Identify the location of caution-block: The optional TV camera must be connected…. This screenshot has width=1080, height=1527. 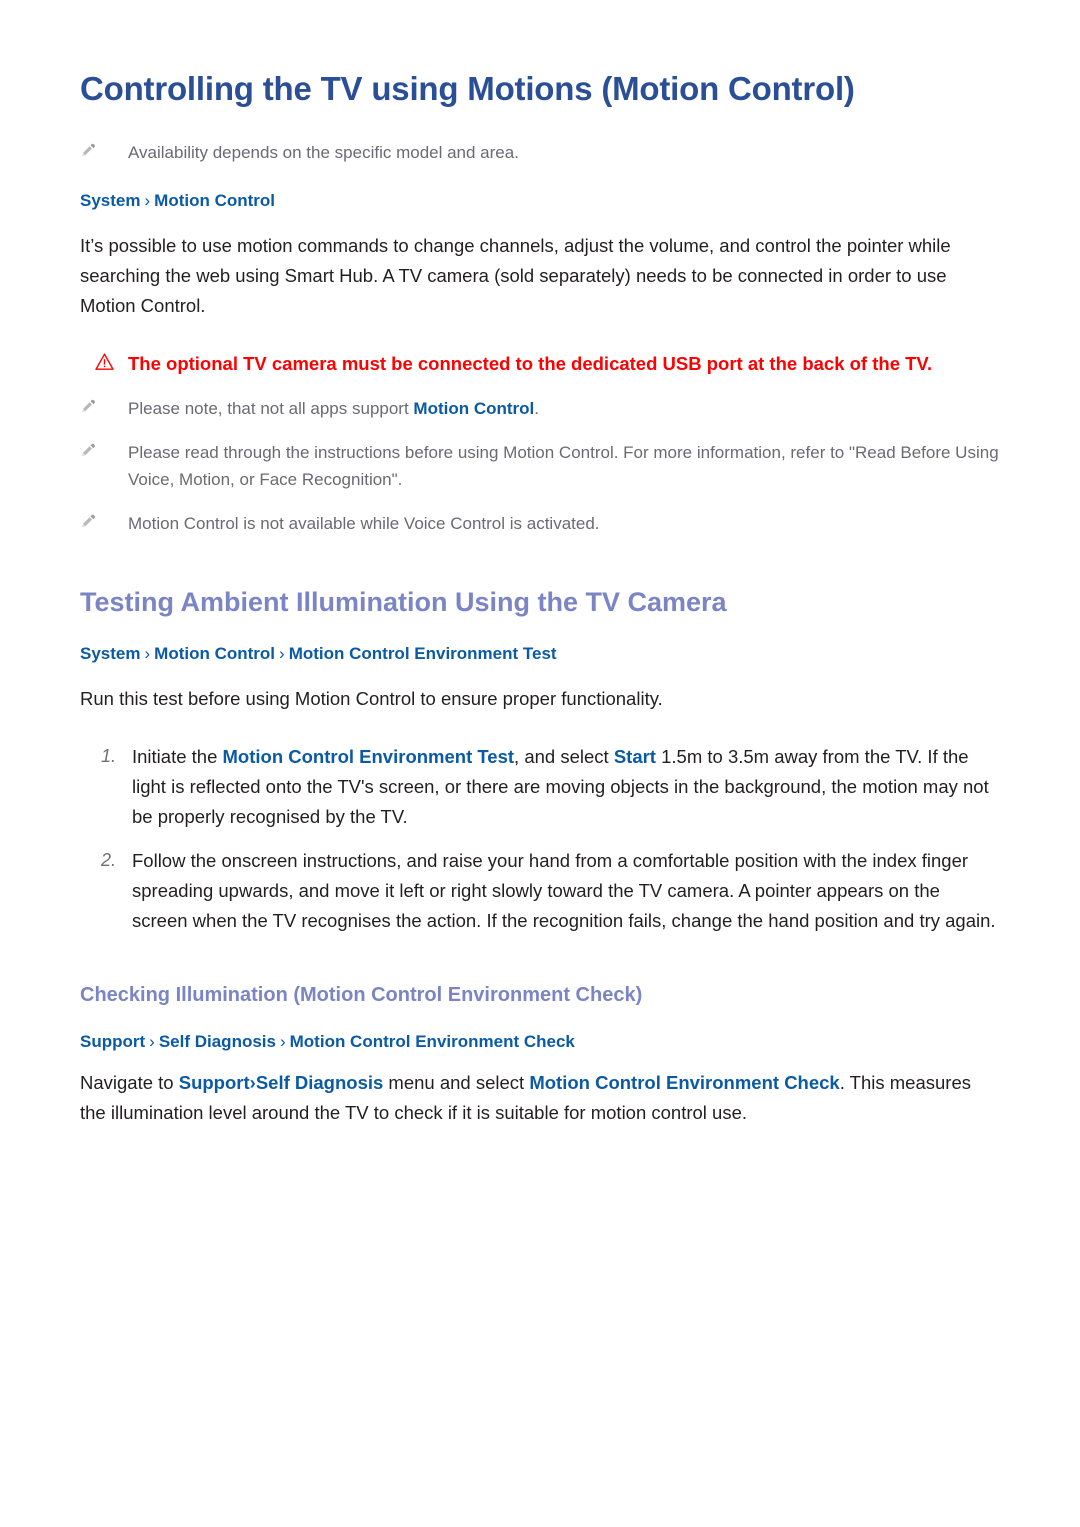
(540, 349).